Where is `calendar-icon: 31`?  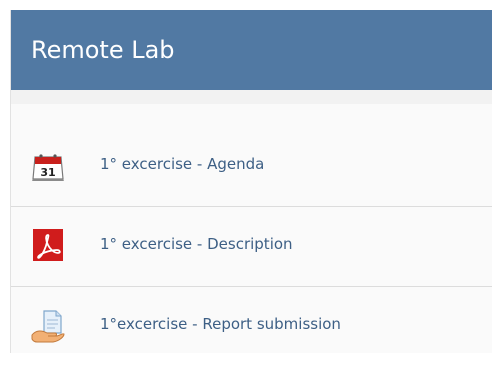 calendar-icon: 31 is located at coordinates (48, 166).